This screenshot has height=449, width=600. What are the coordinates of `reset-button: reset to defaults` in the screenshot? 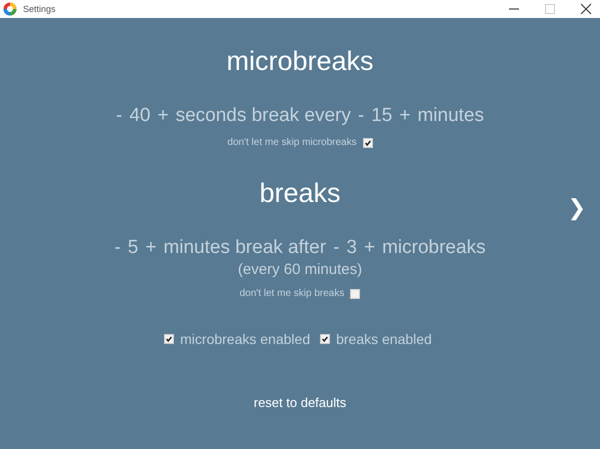 It's located at (300, 402).